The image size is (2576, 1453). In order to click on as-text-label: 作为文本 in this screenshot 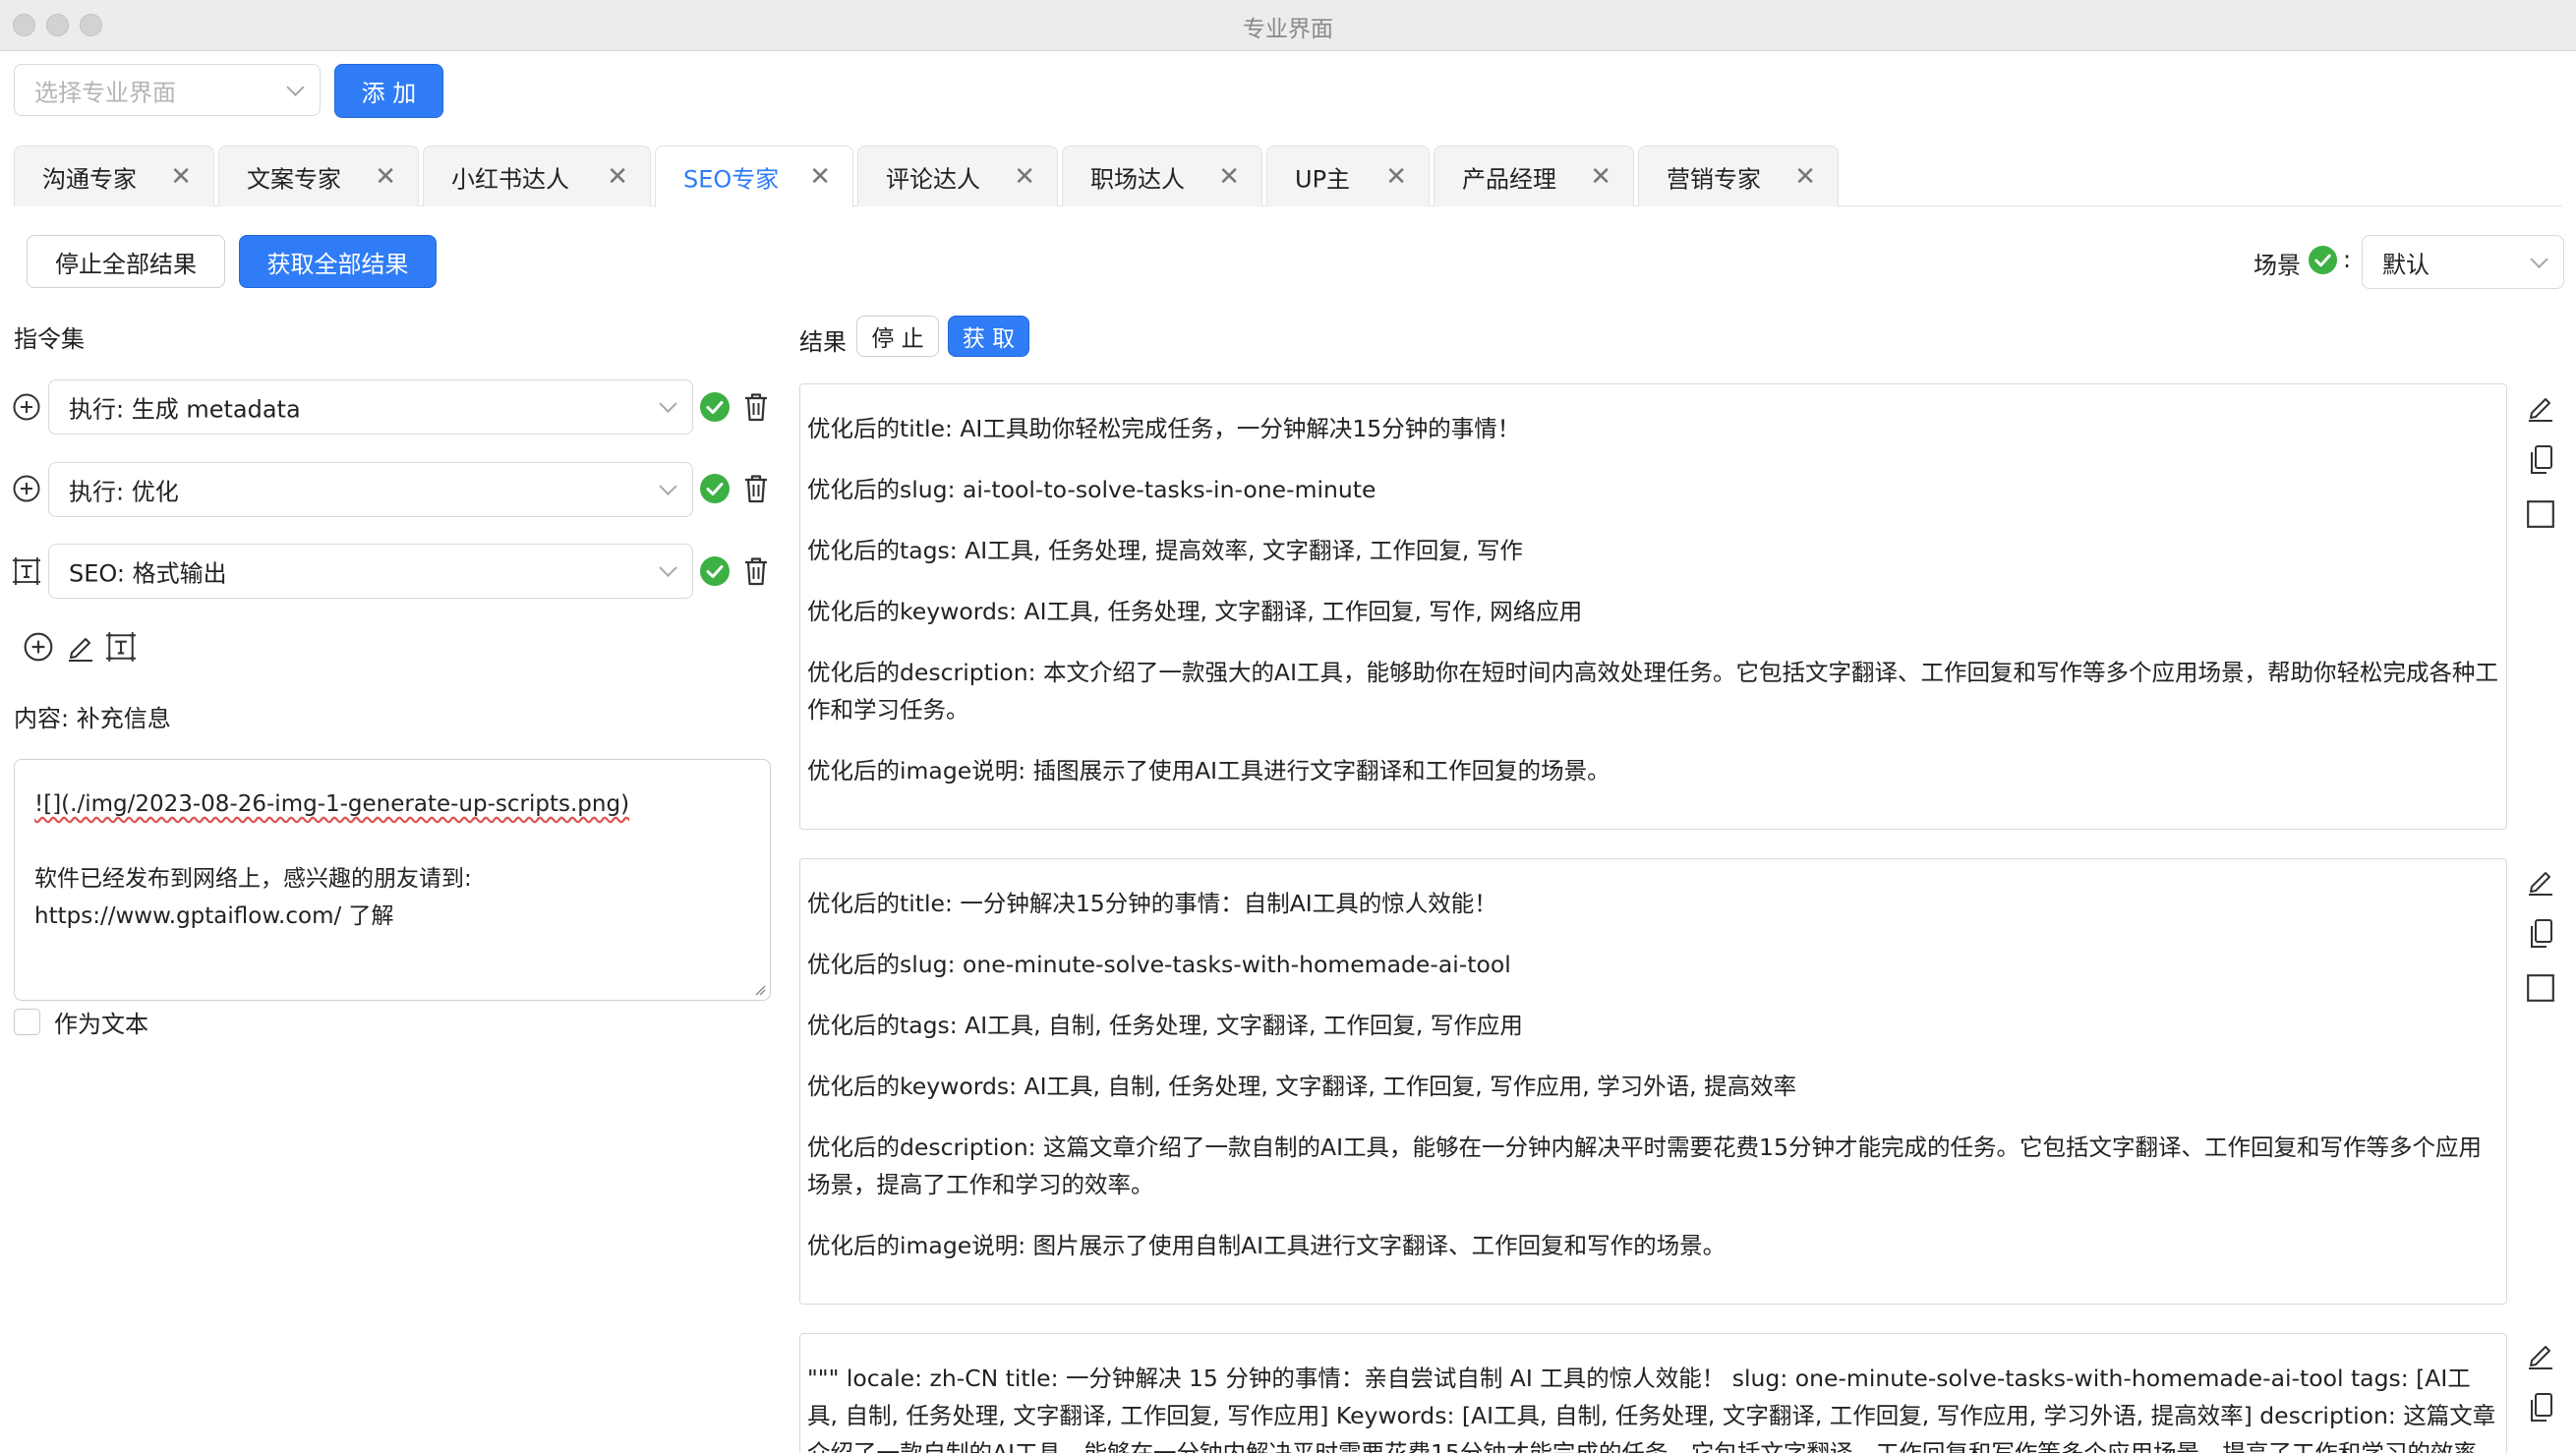, I will do `click(101, 1024)`.